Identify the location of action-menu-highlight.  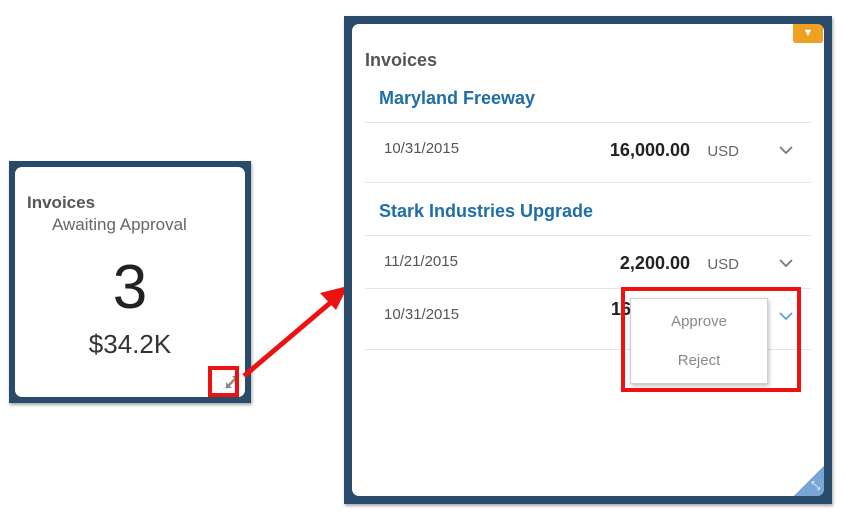
(711, 339).